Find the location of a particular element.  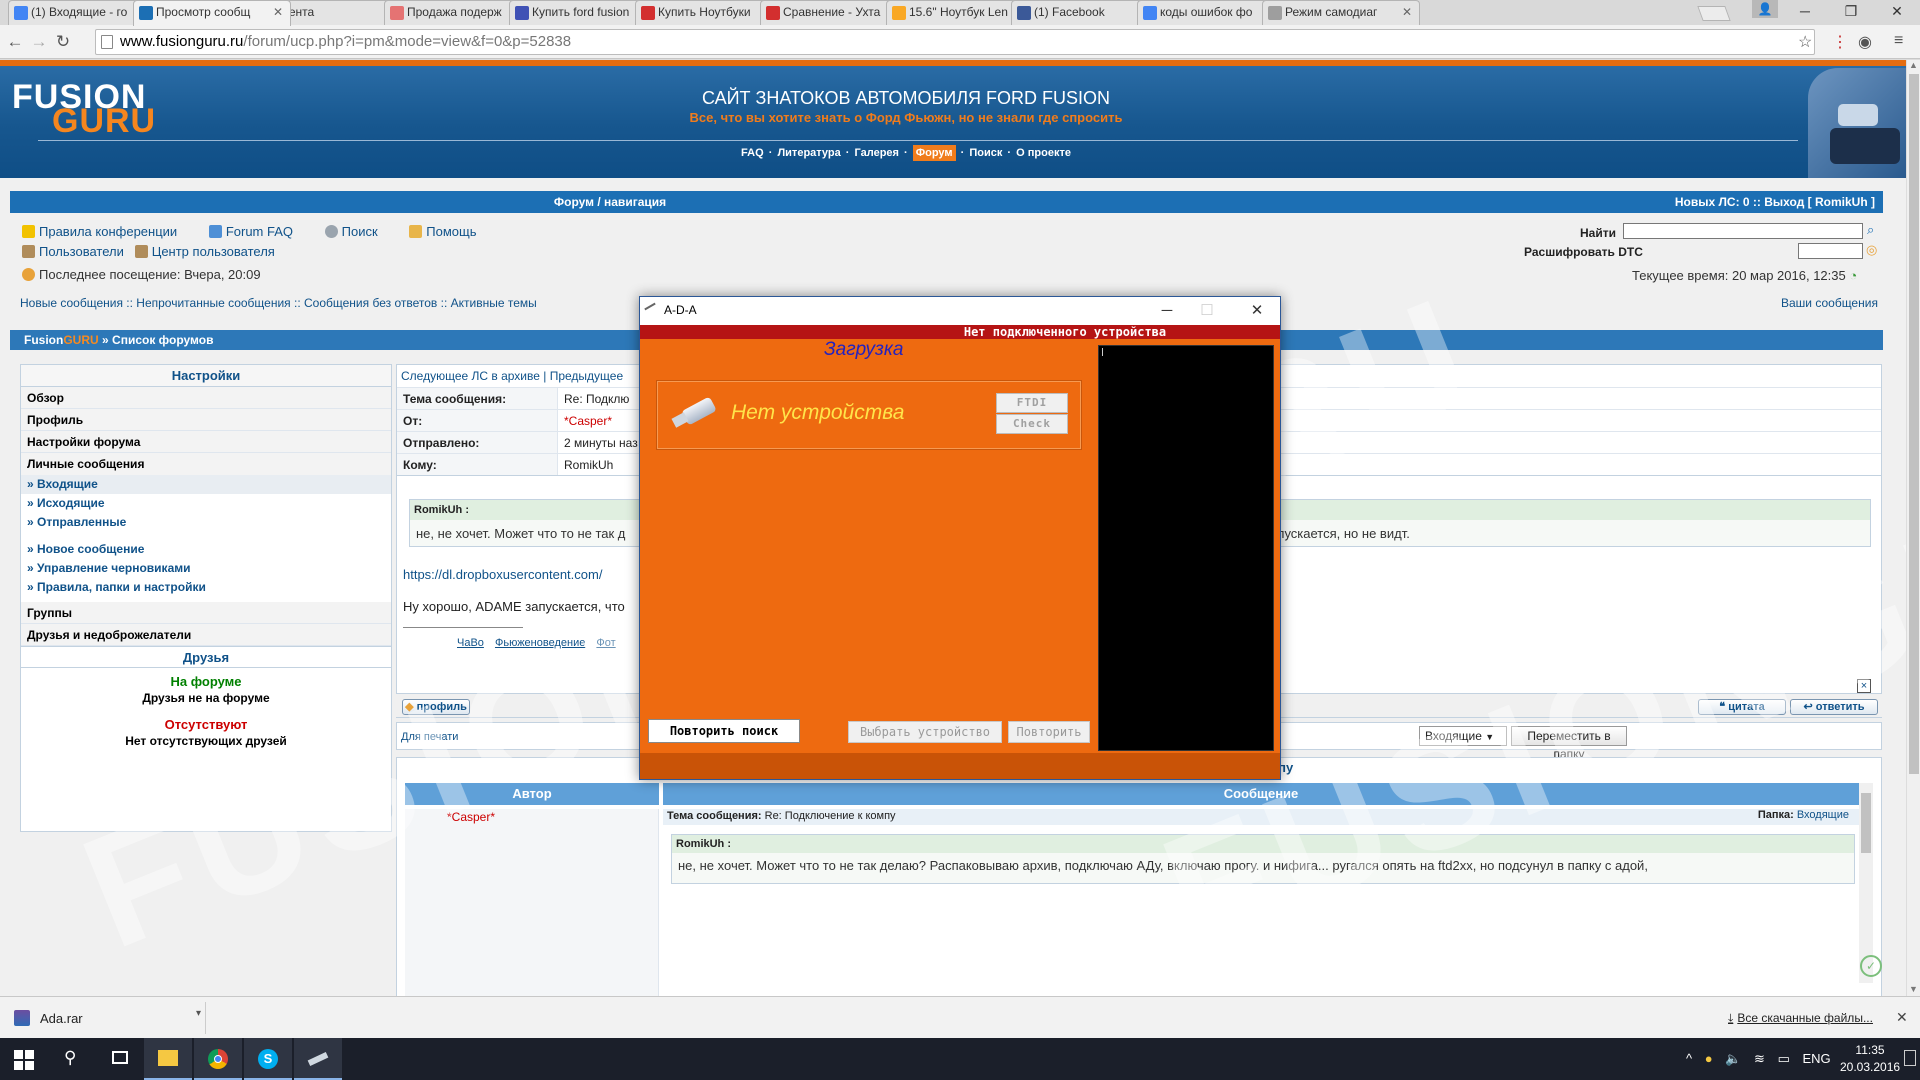

history-scroll-thumb is located at coordinates (1866, 823).